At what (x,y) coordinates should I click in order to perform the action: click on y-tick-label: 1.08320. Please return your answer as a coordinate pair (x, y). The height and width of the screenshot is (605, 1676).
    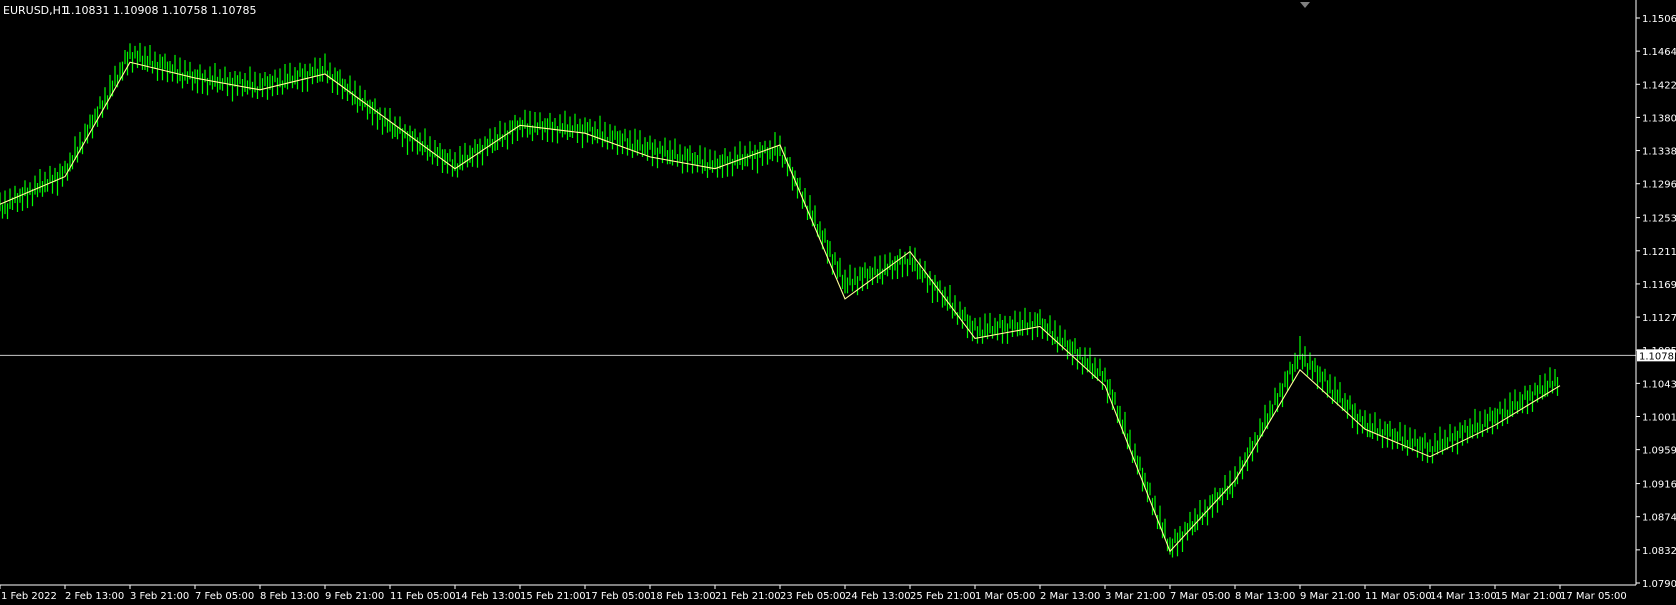
    Looking at the image, I should click on (1659, 551).